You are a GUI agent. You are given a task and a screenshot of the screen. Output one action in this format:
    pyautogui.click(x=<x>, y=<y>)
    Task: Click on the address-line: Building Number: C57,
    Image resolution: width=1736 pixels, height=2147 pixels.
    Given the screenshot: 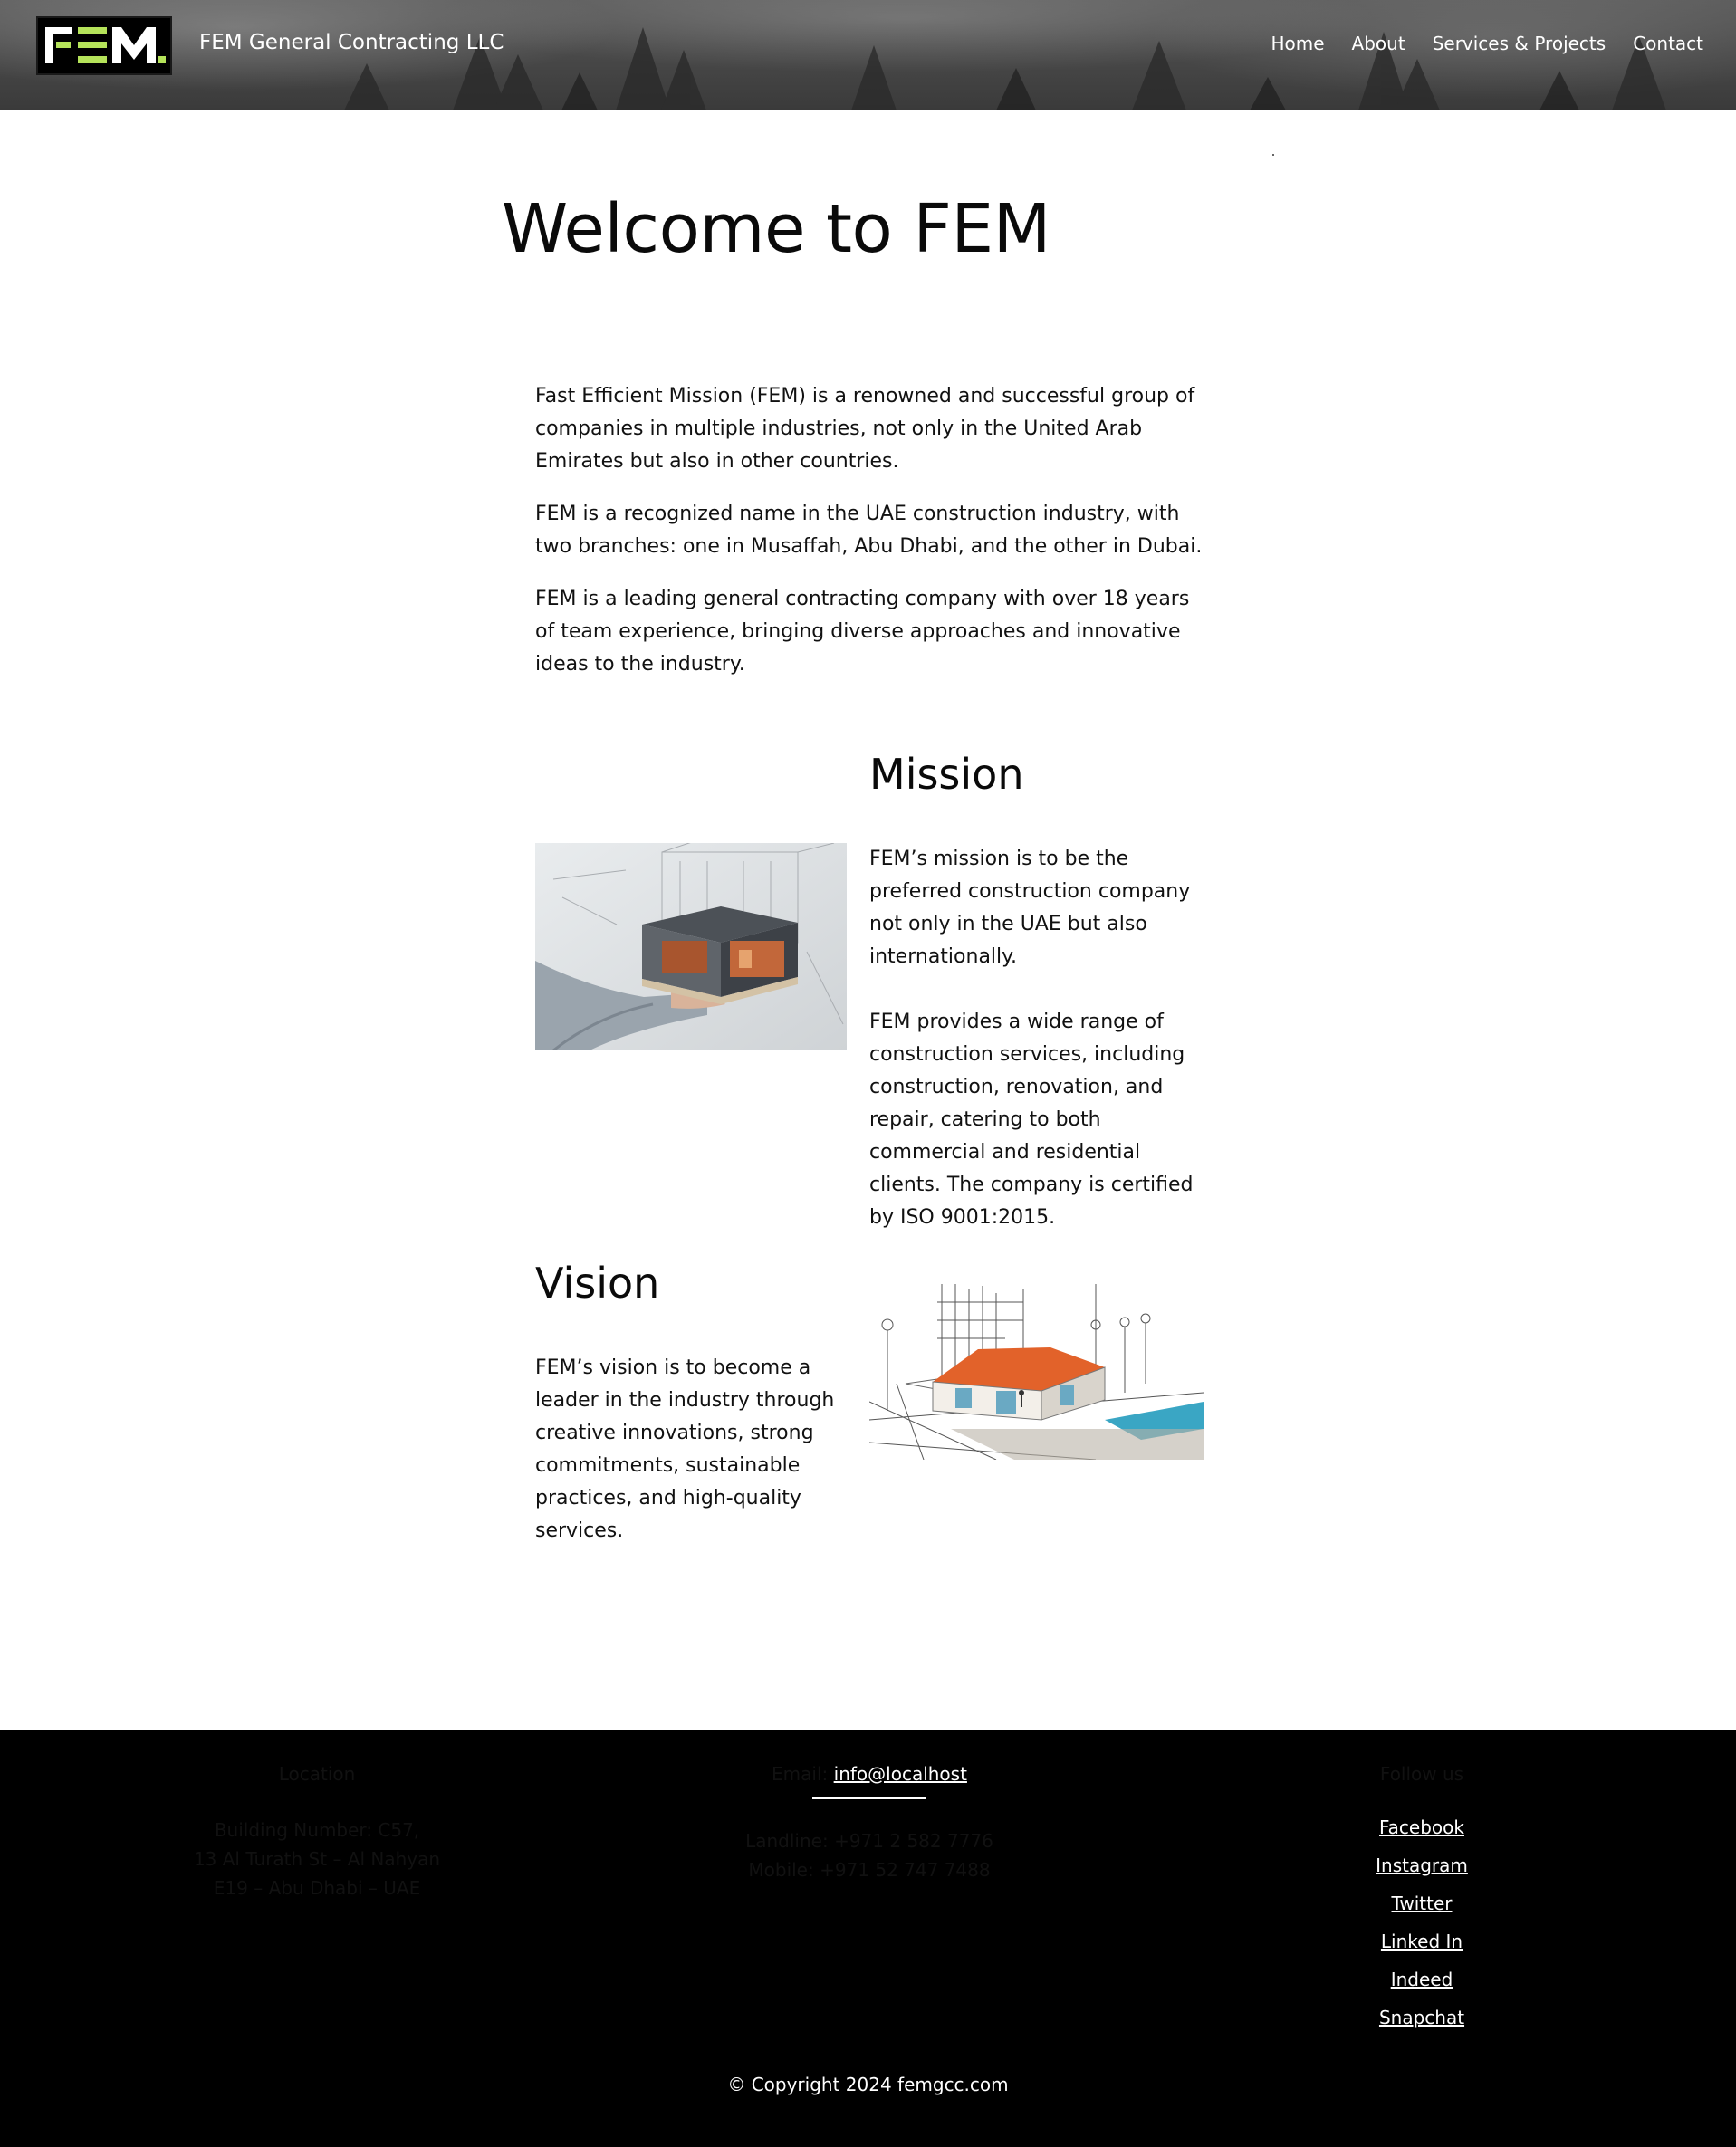 What is the action you would take?
    pyautogui.click(x=317, y=1830)
    